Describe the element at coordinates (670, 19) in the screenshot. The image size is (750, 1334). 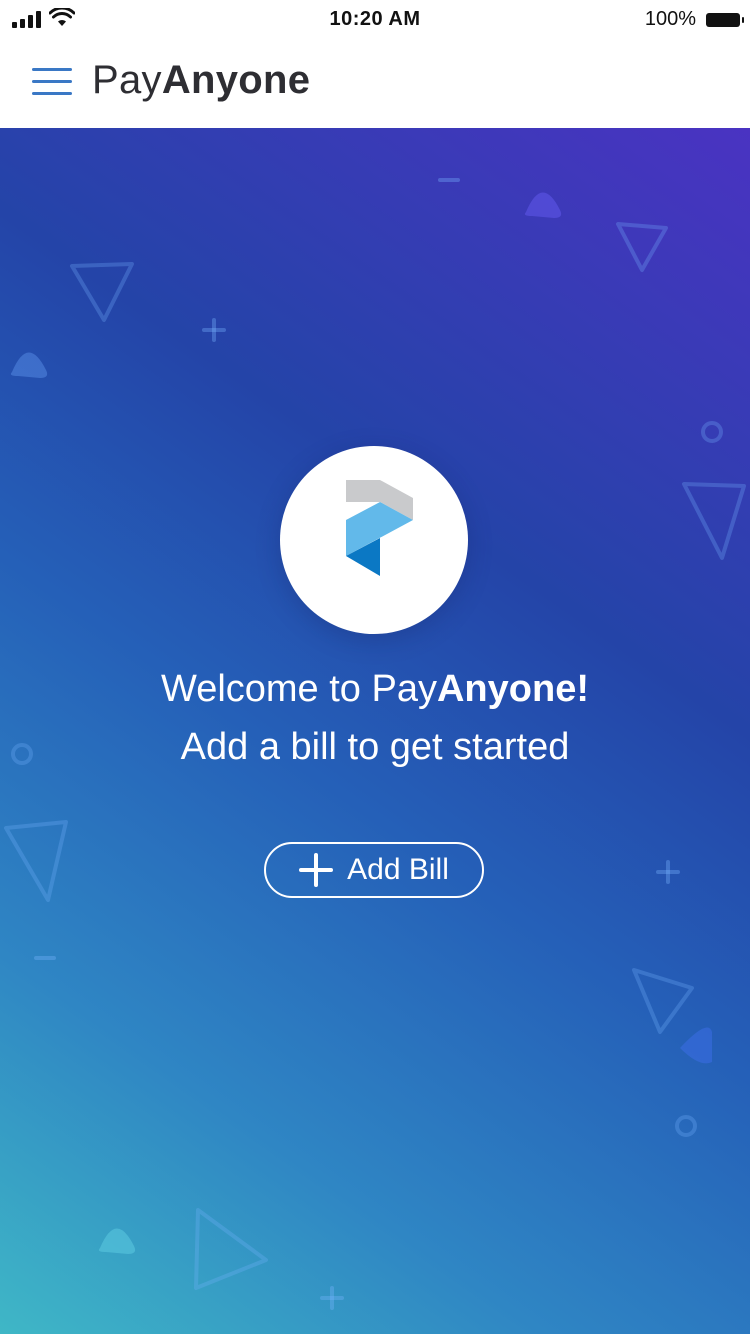
I see `battery-percent: 100%` at that location.